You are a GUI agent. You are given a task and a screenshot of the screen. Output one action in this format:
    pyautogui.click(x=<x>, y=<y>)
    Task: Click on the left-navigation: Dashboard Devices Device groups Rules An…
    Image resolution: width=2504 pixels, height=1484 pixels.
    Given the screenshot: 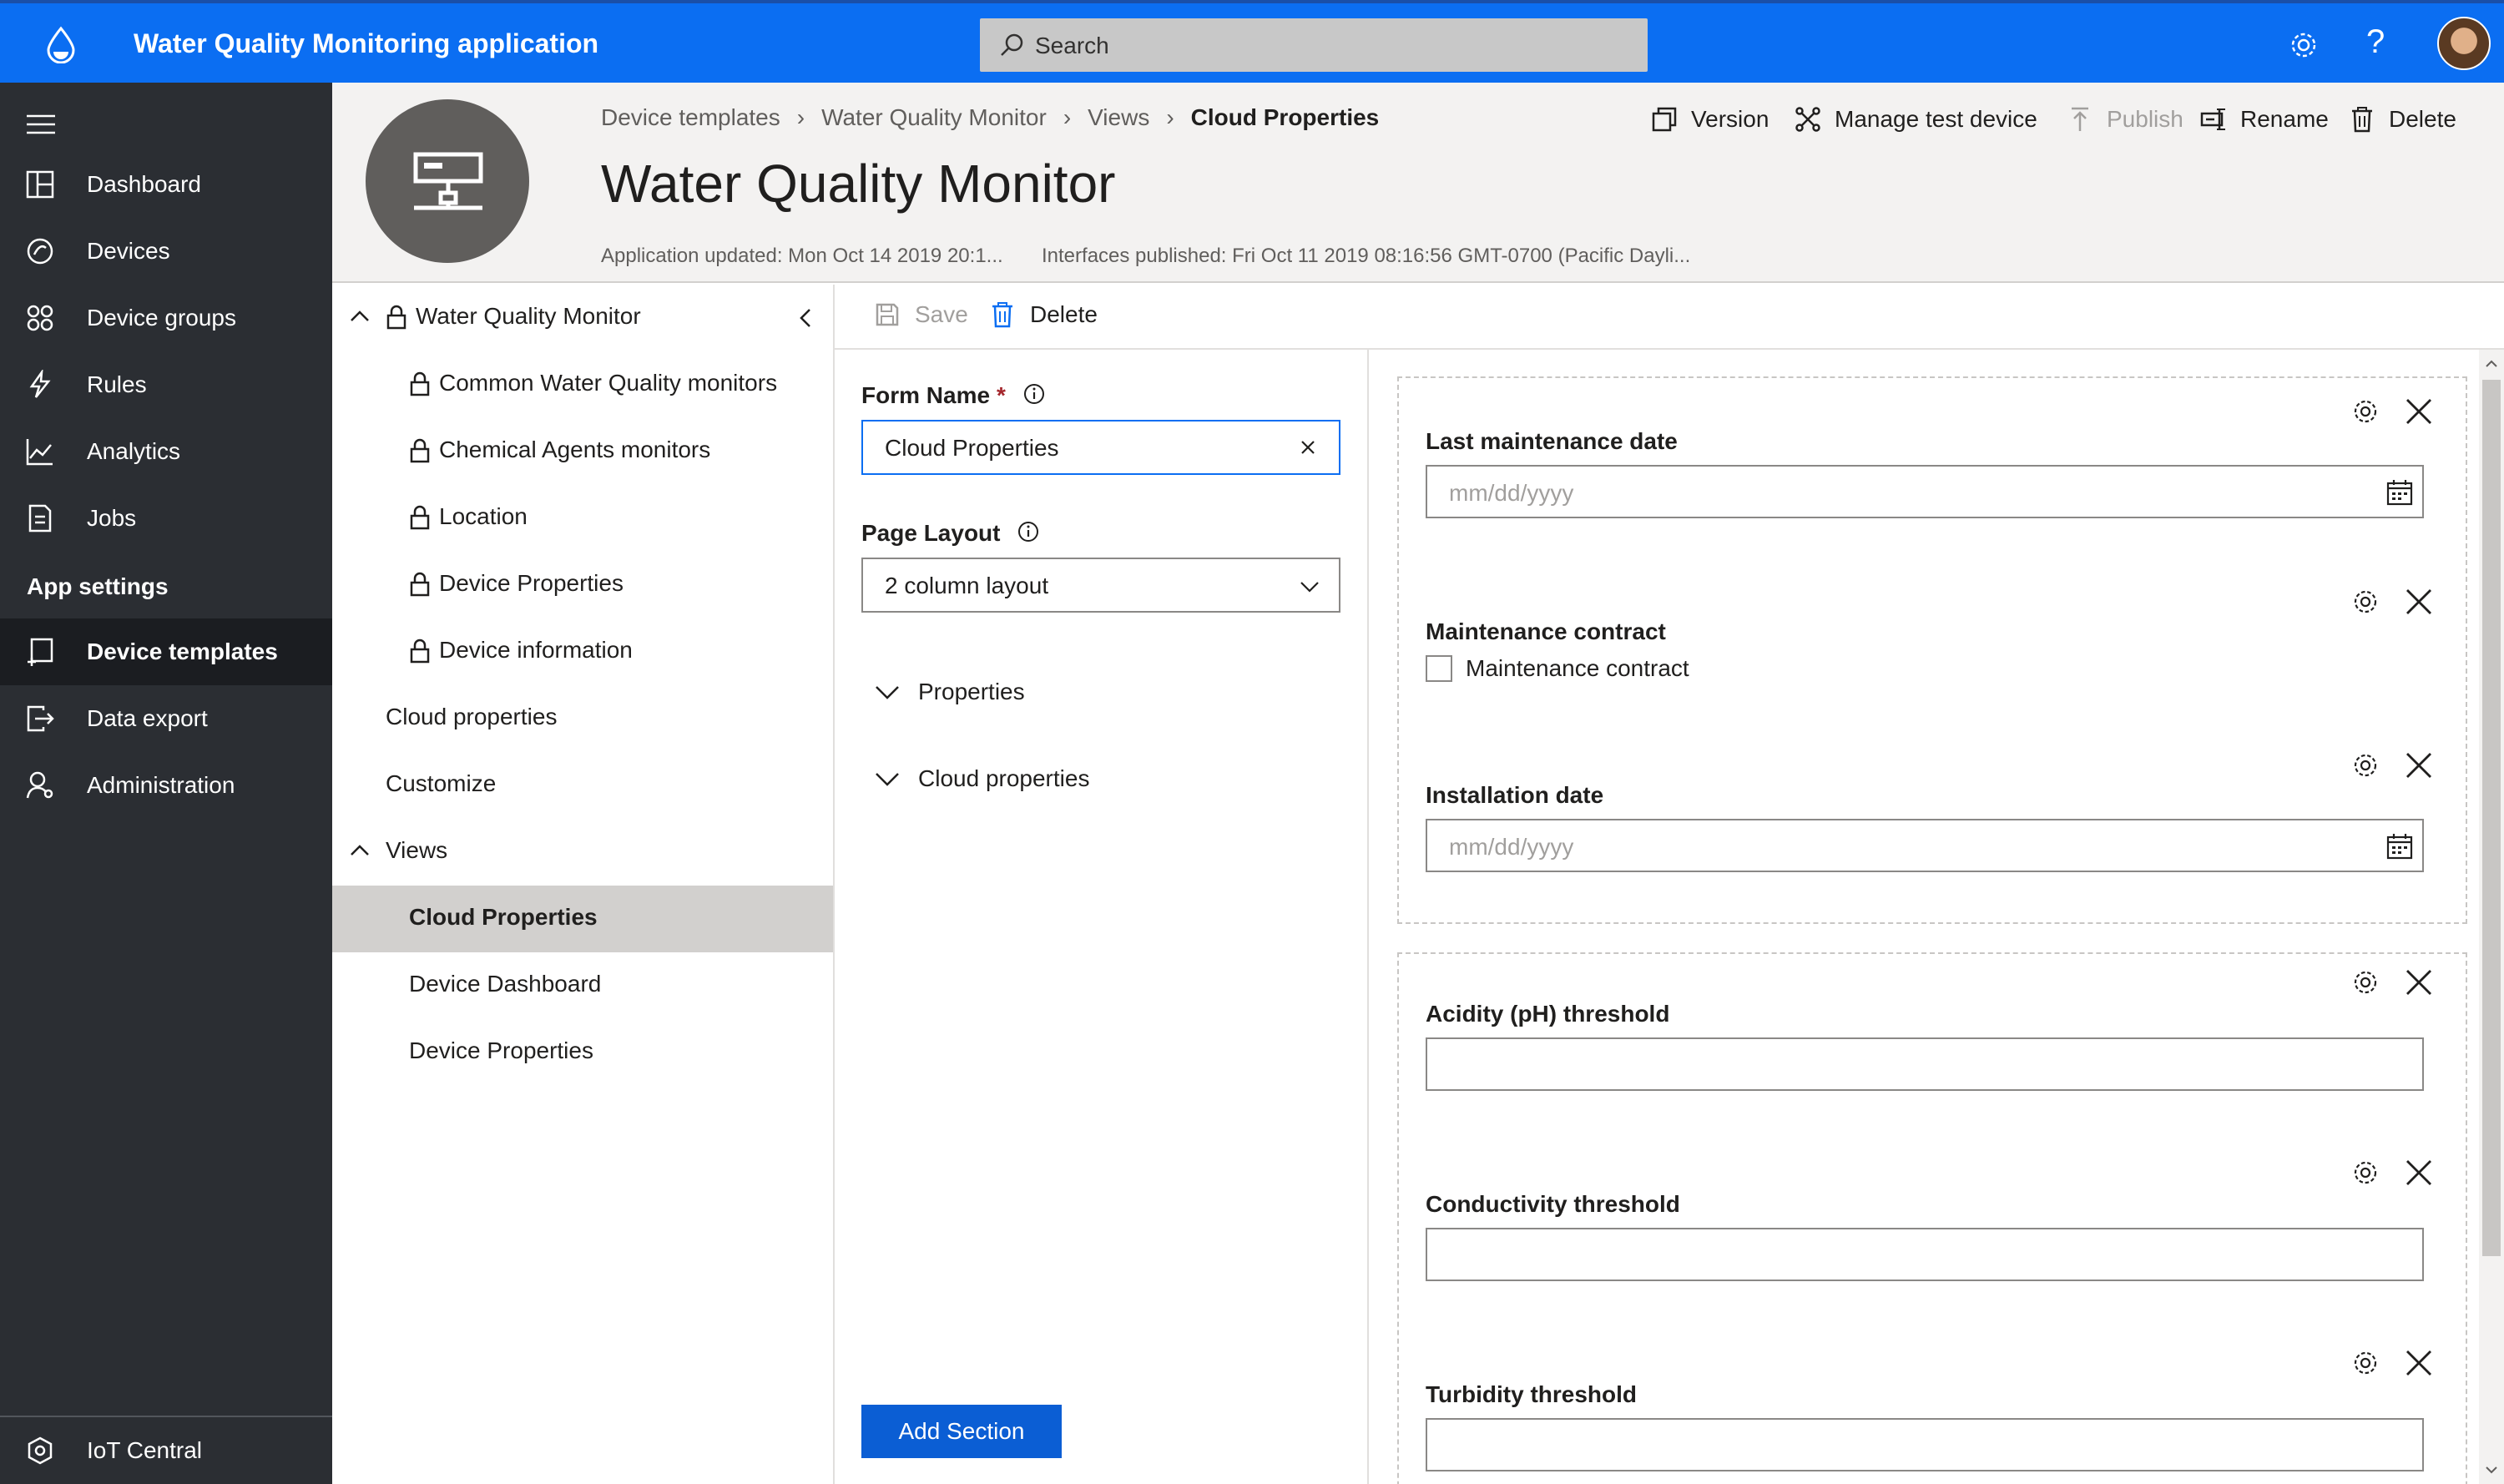 What is the action you would take?
    pyautogui.click(x=166, y=783)
    